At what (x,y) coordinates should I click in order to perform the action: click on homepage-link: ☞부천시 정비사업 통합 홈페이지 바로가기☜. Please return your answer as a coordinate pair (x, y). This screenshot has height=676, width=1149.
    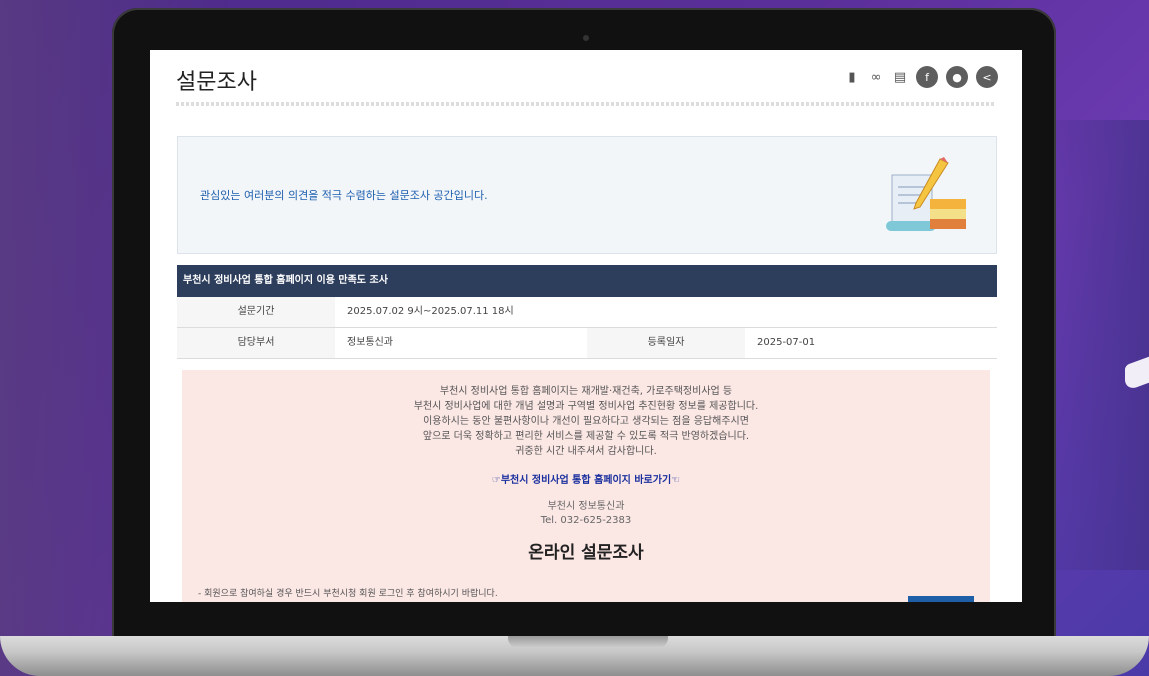
    Looking at the image, I should click on (586, 478).